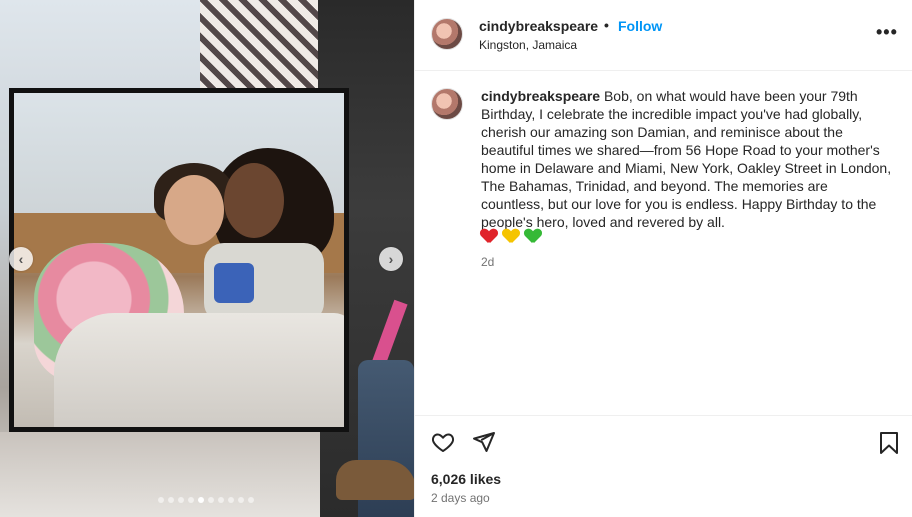 The width and height of the screenshot is (912, 517). I want to click on yellow-heart-icon, so click(511, 236).